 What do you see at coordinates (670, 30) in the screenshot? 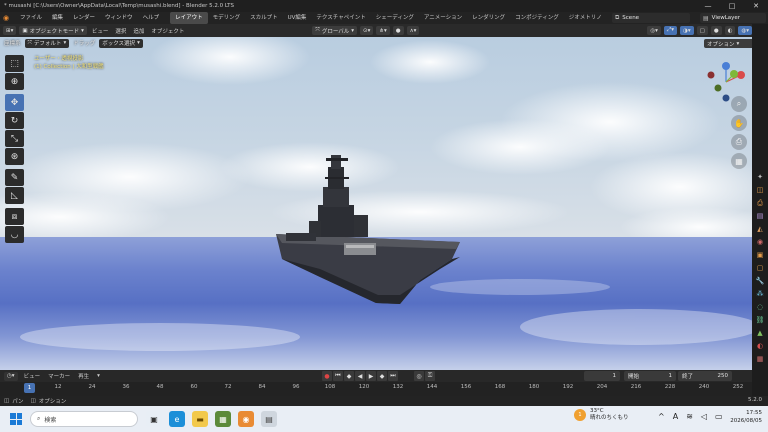
I see `gizmo-toggle-button: ⤢▾` at bounding box center [670, 30].